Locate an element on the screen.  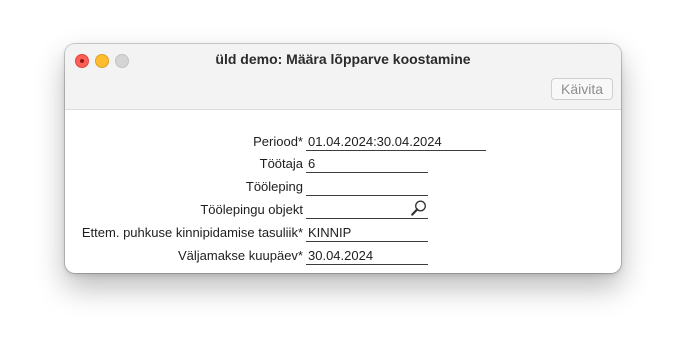
toolepingu-objekt-label: Töölepingu objekt is located at coordinates (251, 209).